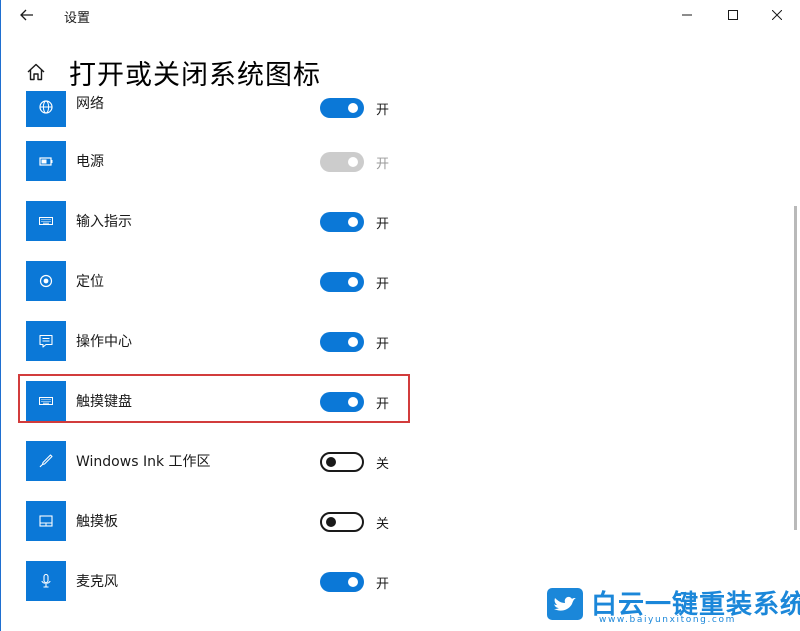 This screenshot has height=631, width=800. Describe the element at coordinates (97, 582) in the screenshot. I see `item-label: 麦克风` at that location.